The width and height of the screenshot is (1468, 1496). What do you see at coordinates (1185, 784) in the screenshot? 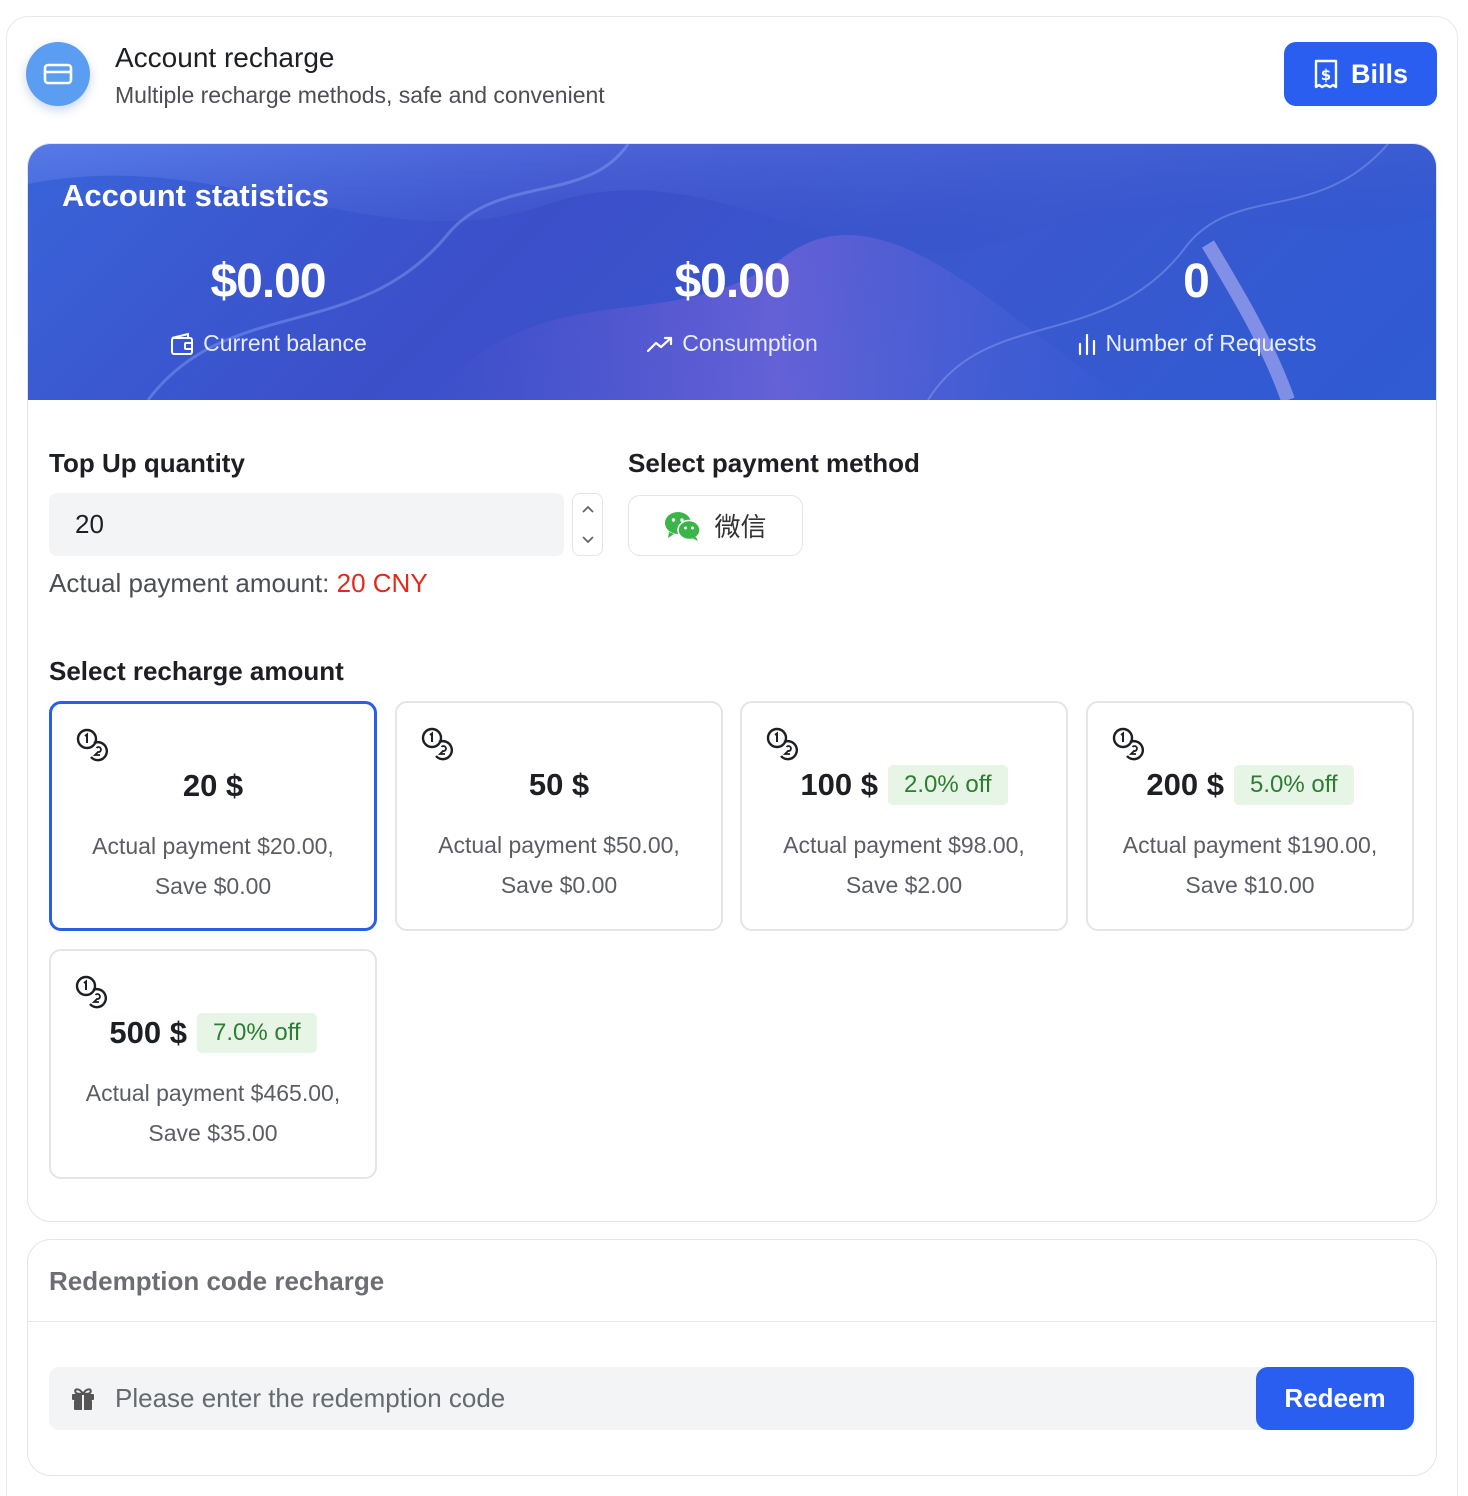
I see `amount-value: 200 $` at bounding box center [1185, 784].